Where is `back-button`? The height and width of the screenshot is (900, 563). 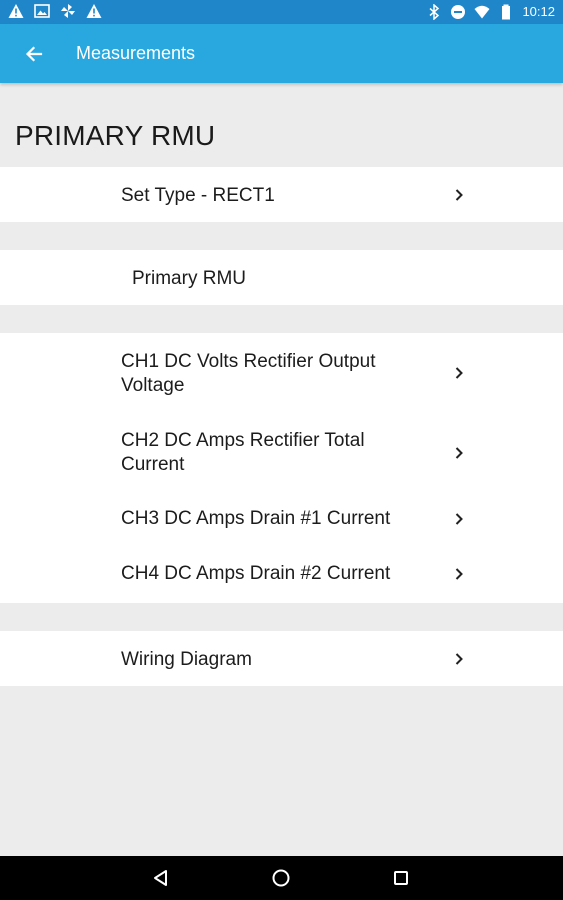 back-button is located at coordinates (34, 54).